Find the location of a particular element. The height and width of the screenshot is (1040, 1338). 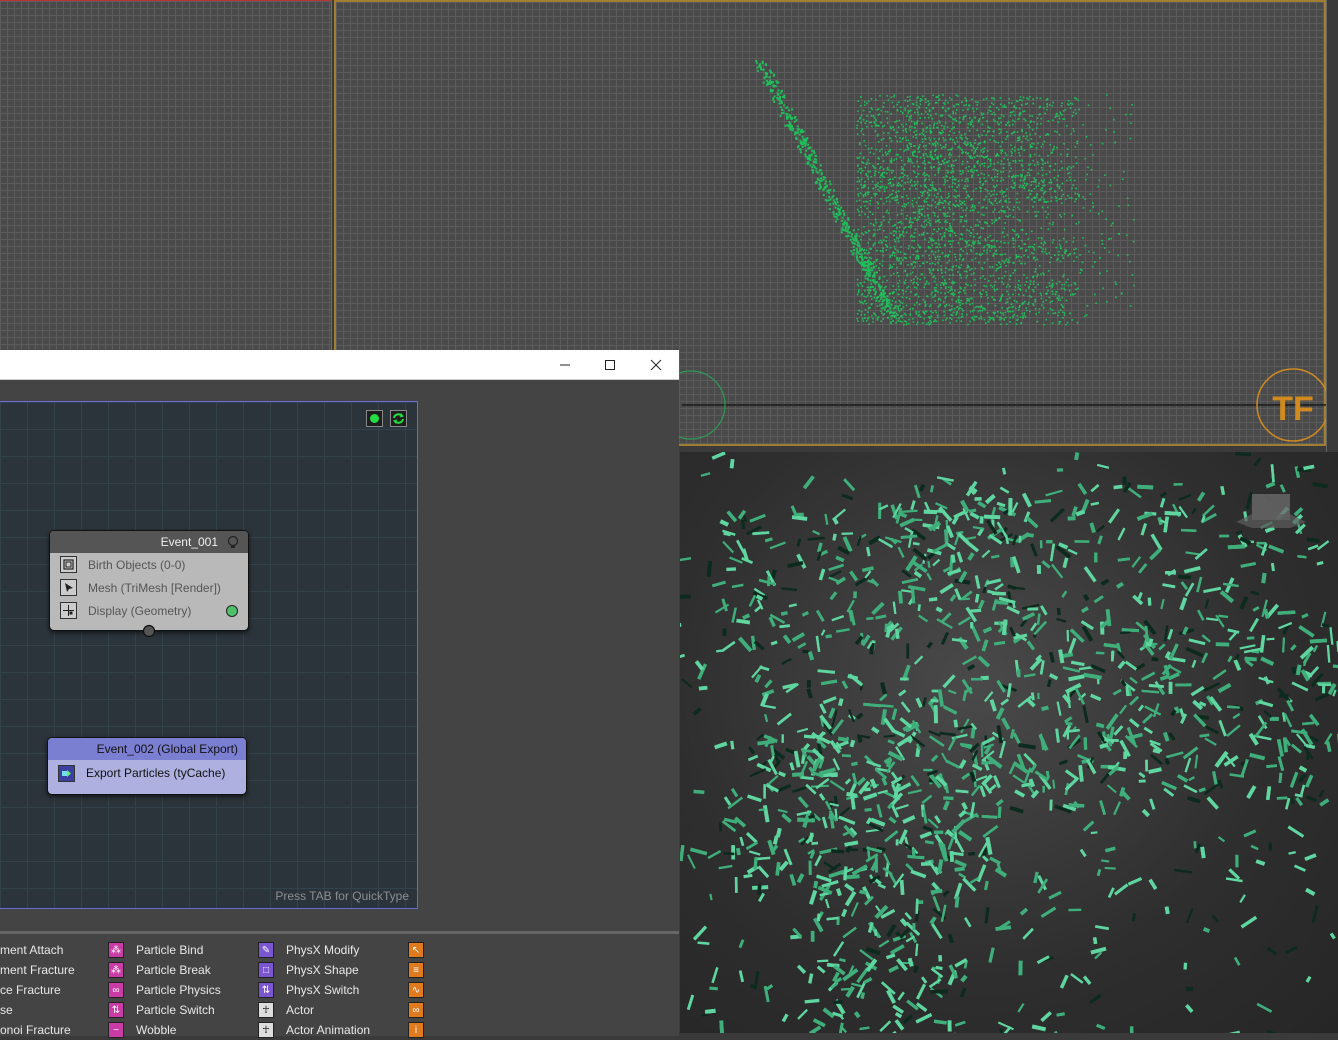

operator-birth-objects: Birth Objects (0-0) is located at coordinates (149, 564).